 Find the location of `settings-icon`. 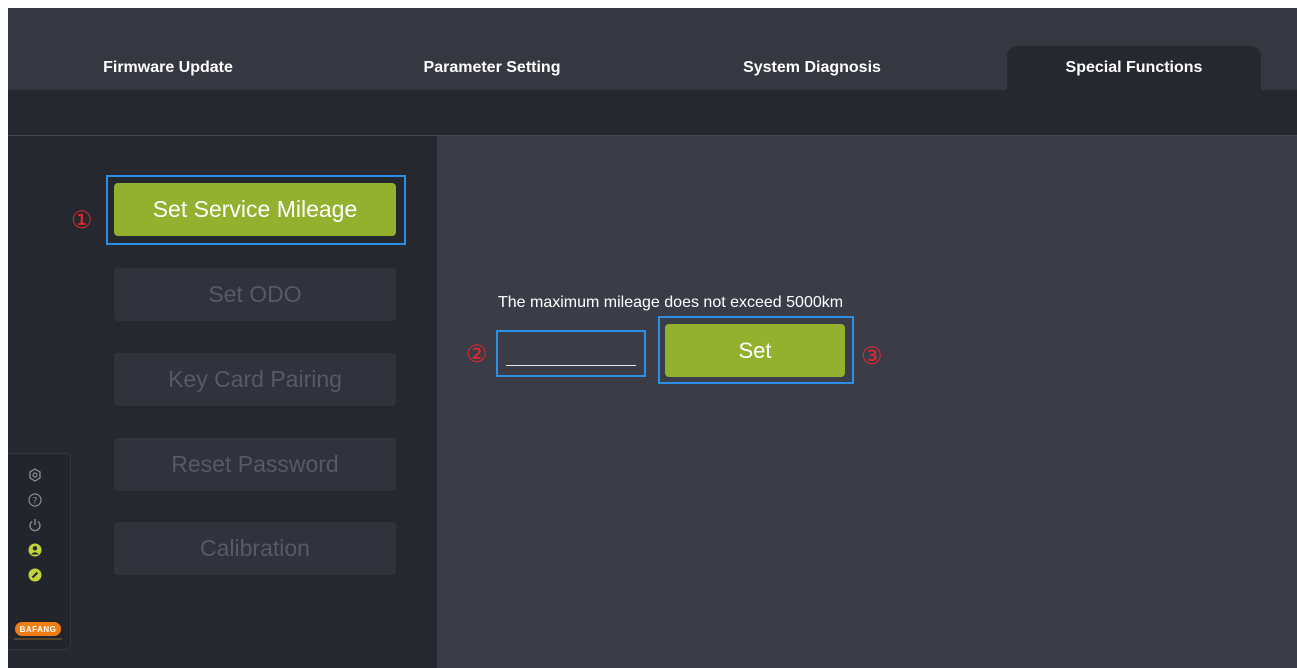

settings-icon is located at coordinates (35, 475).